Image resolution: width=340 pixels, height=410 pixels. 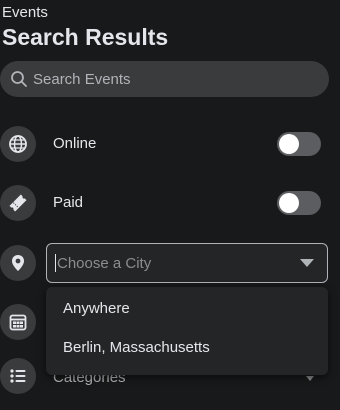 I want to click on text-caret, so click(x=55, y=263).